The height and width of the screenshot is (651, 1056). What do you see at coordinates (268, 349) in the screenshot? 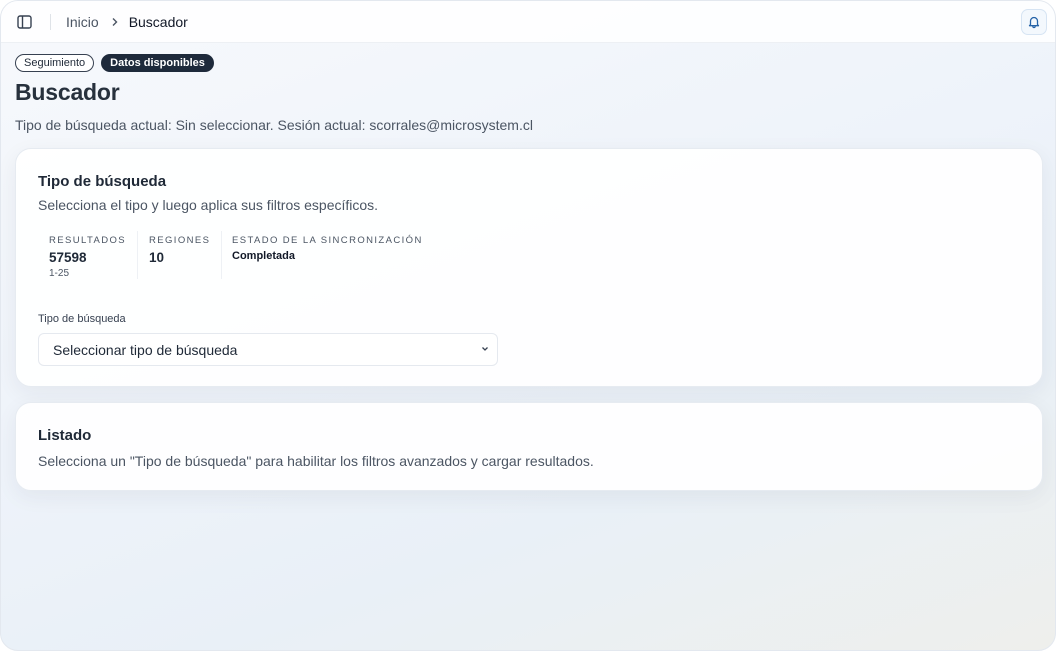
I see `search-type-select: Seleccionar tipo de búsqueda` at bounding box center [268, 349].